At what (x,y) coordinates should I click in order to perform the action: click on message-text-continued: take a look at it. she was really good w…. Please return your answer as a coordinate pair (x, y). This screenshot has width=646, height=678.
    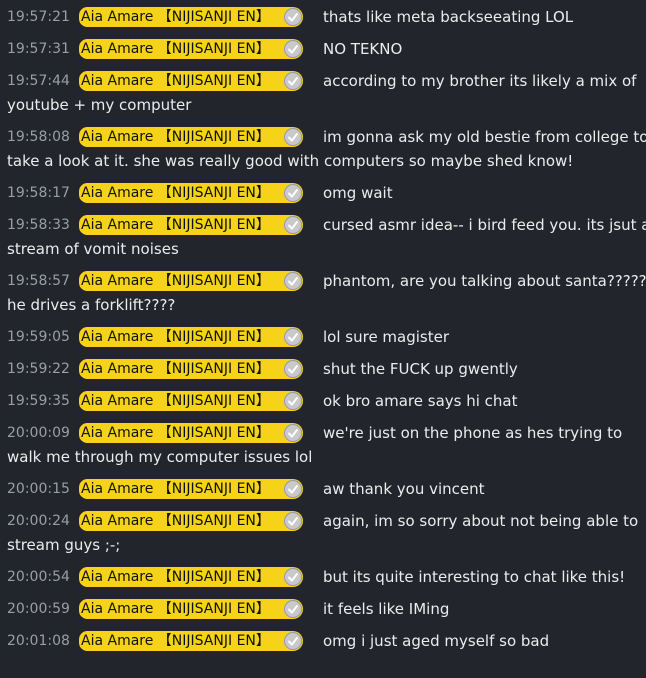
    Looking at the image, I should click on (290, 161).